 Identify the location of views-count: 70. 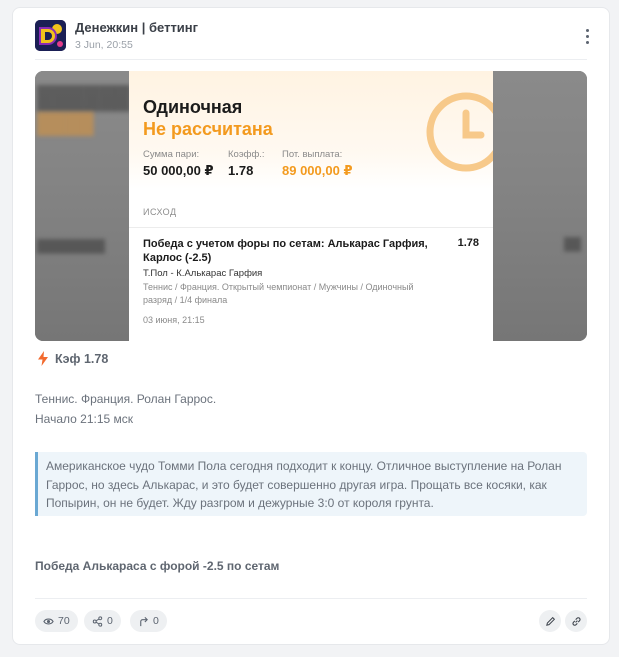
(64, 621).